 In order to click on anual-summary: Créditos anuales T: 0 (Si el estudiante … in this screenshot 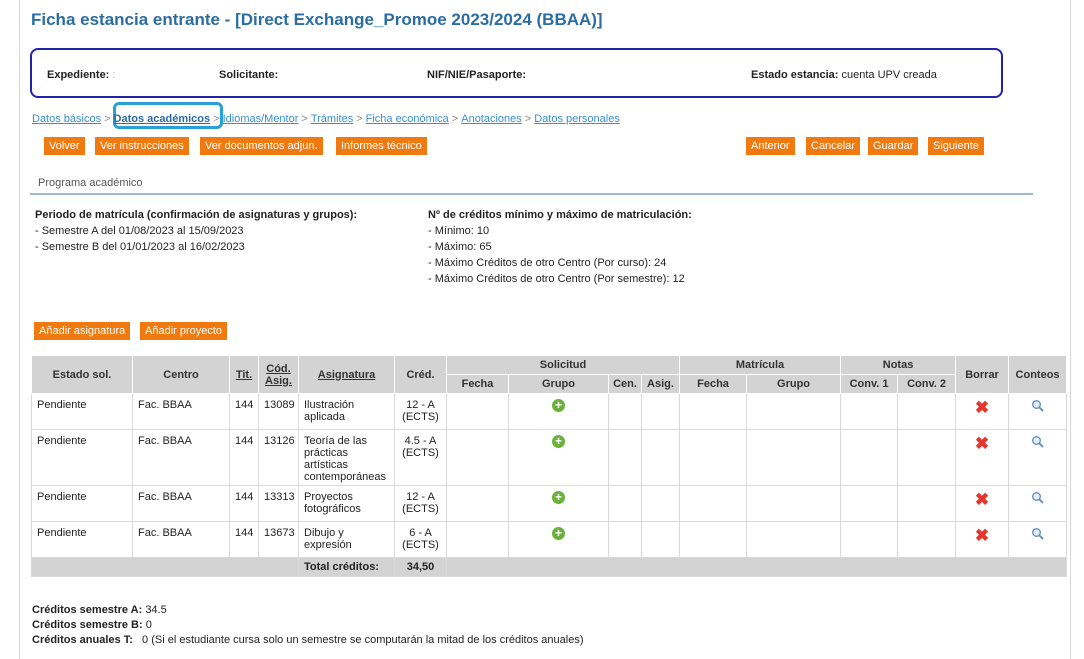, I will do `click(307, 640)`.